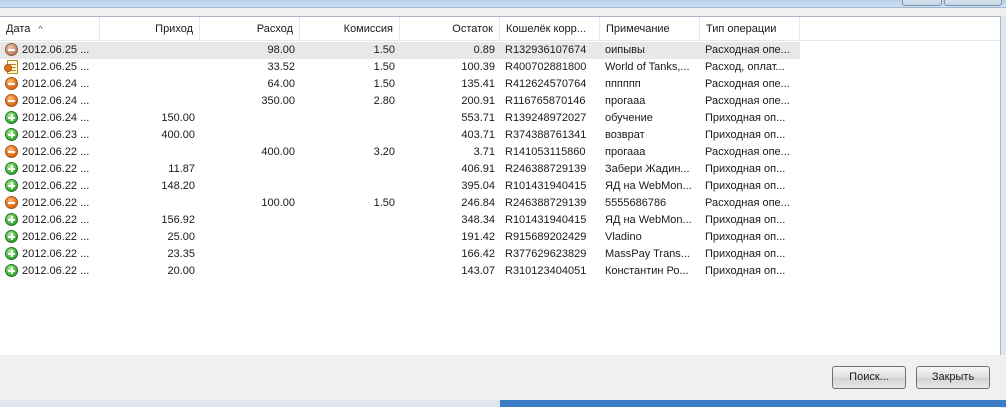 This screenshot has width=1006, height=408. Describe the element at coordinates (50, 29) in the screenshot. I see `column-header-date: Дата ^` at that location.